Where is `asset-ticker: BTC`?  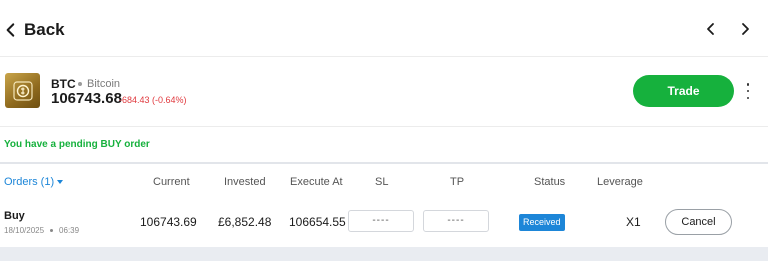
asset-ticker: BTC is located at coordinates (63, 84).